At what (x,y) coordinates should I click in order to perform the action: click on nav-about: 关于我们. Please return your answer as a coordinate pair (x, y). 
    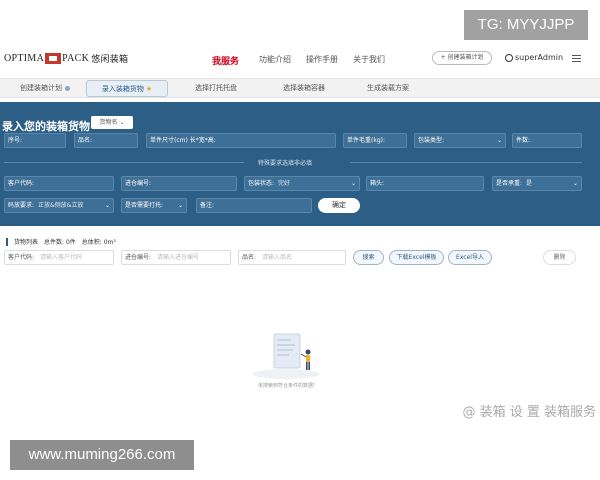
    Looking at the image, I should click on (376, 60).